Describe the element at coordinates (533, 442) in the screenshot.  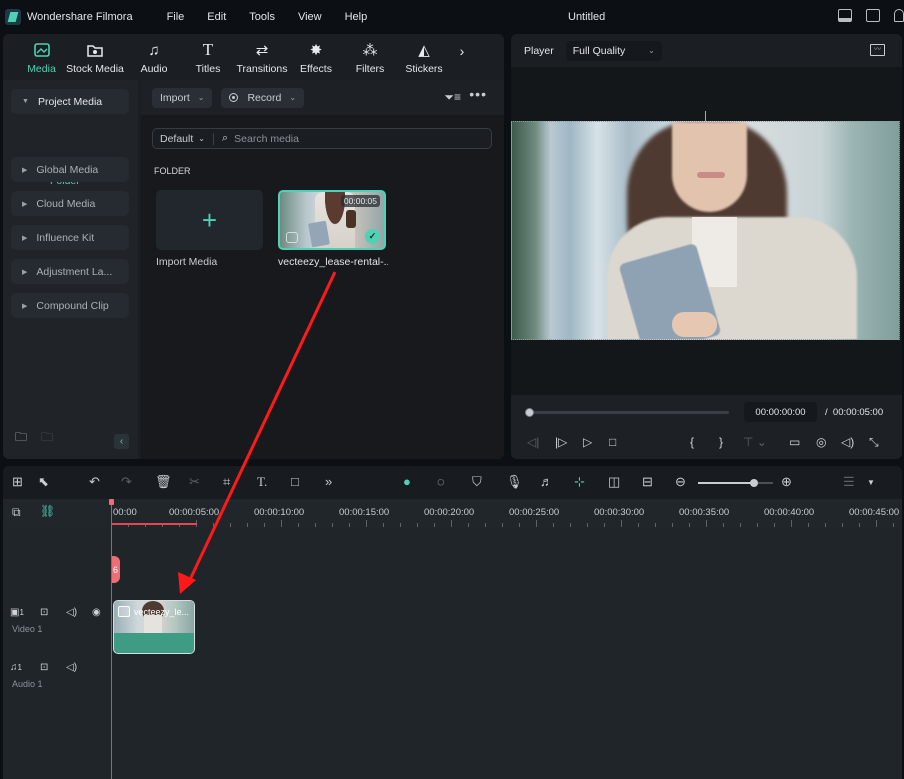
I see `previous-frame-icon: ◁|` at that location.